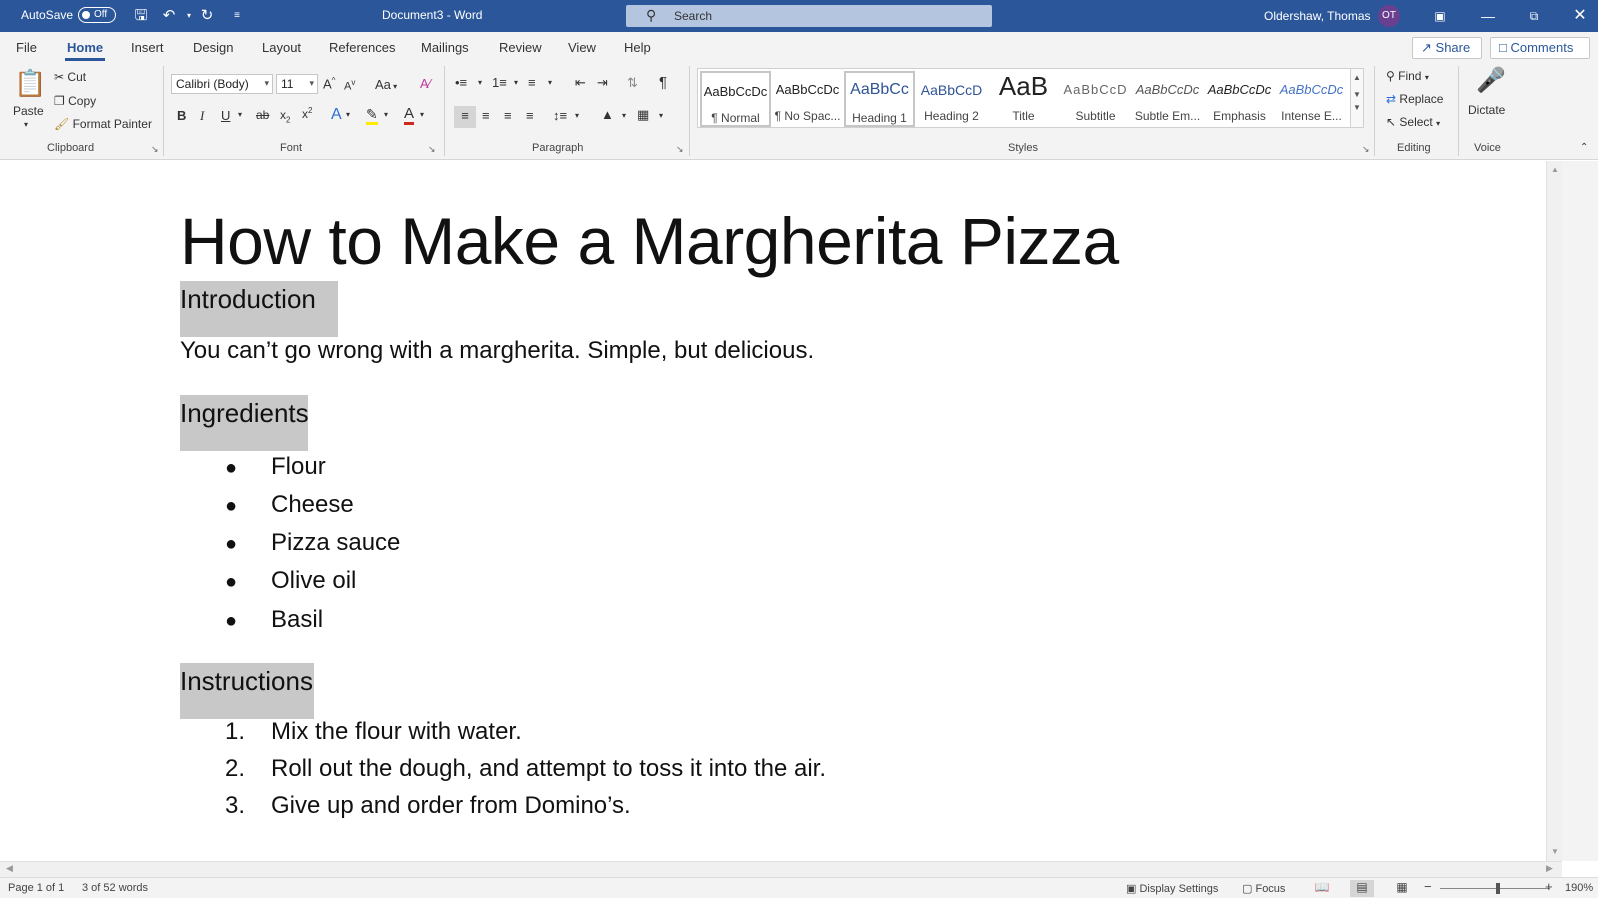  What do you see at coordinates (285, 116) in the screenshot?
I see `subscript-icon: x2` at bounding box center [285, 116].